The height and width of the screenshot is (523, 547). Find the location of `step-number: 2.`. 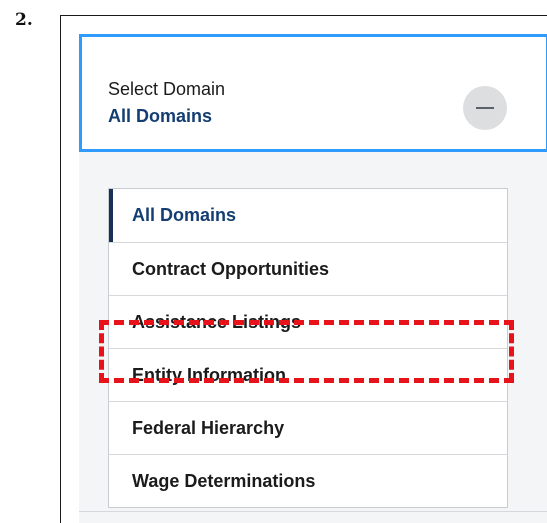

step-number: 2. is located at coordinates (24, 20).